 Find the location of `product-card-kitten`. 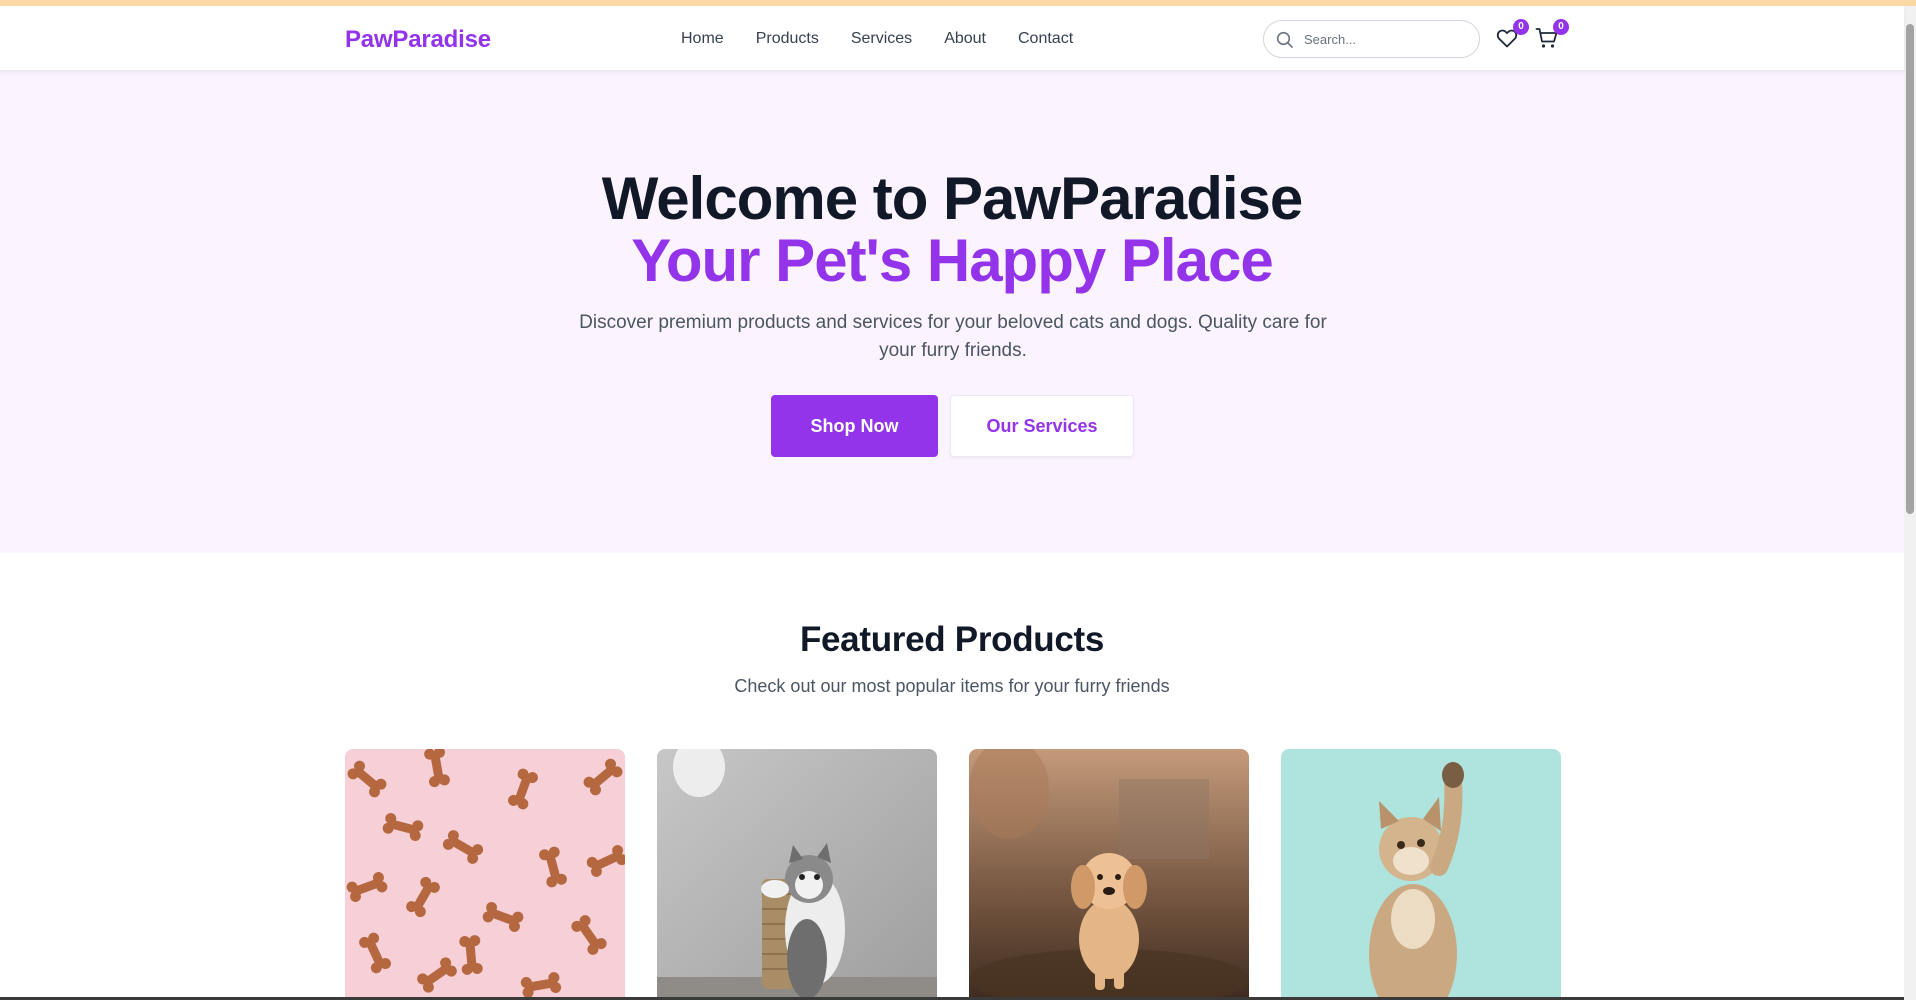

product-card-kitten is located at coordinates (1421, 874).